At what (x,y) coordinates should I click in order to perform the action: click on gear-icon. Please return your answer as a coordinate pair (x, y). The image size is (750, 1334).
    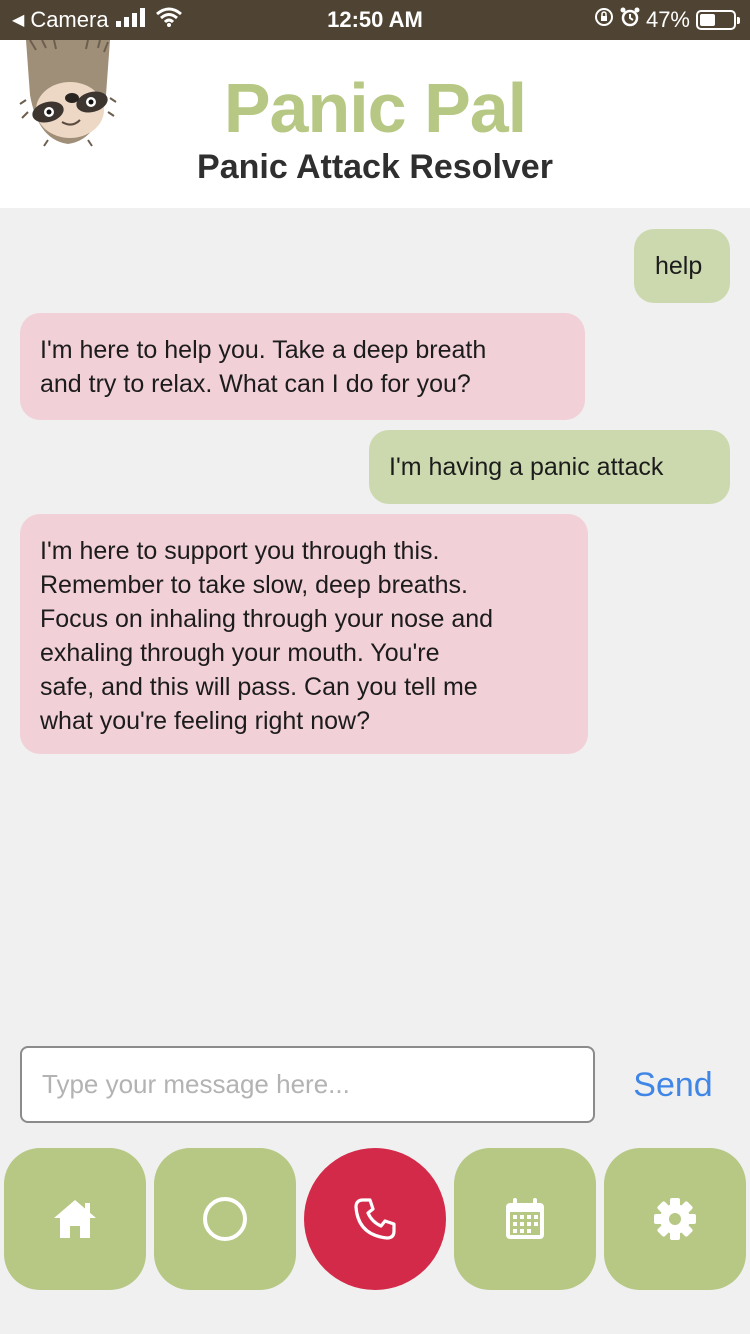
    Looking at the image, I should click on (675, 1219).